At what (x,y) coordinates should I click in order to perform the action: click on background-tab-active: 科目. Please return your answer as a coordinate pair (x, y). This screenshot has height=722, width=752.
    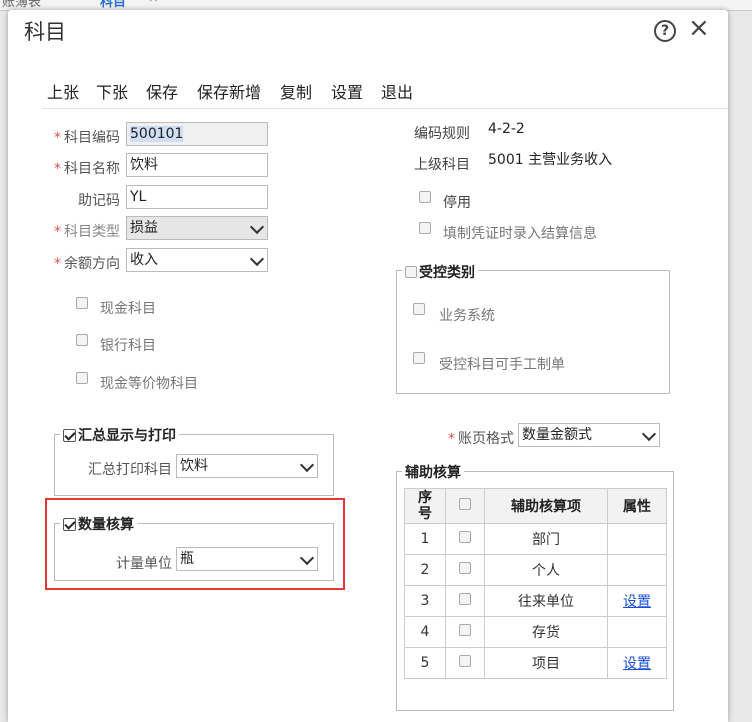
    Looking at the image, I should click on (113, 5).